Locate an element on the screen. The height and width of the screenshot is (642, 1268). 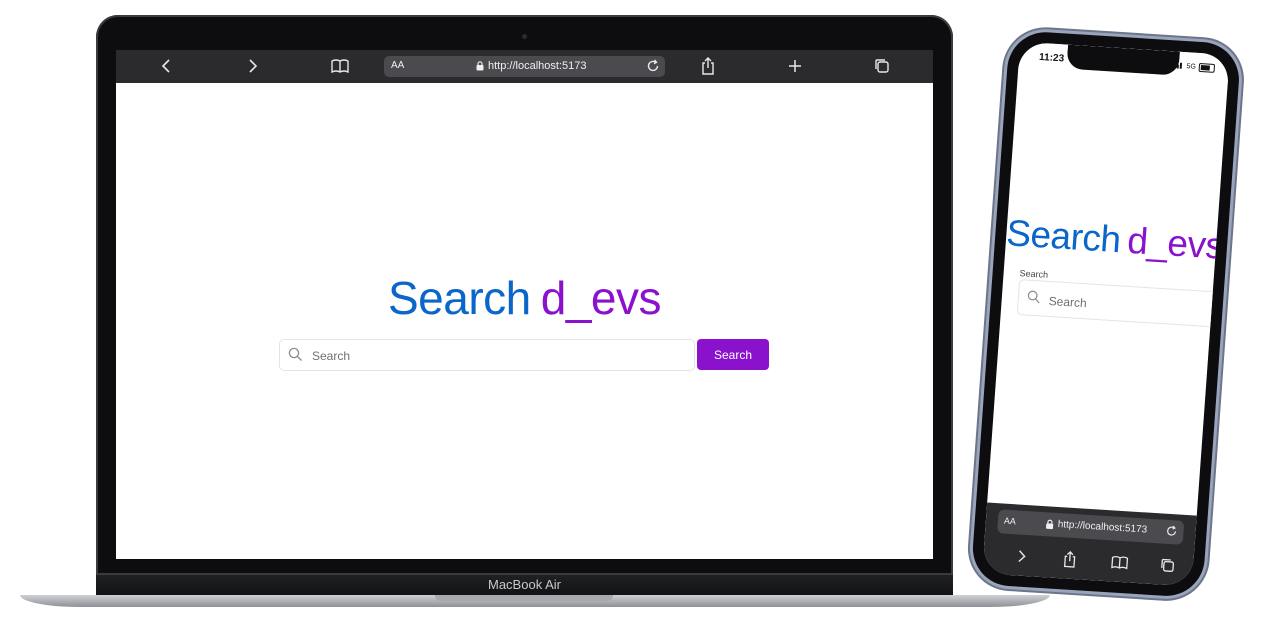
search-button: Search is located at coordinates (733, 354).